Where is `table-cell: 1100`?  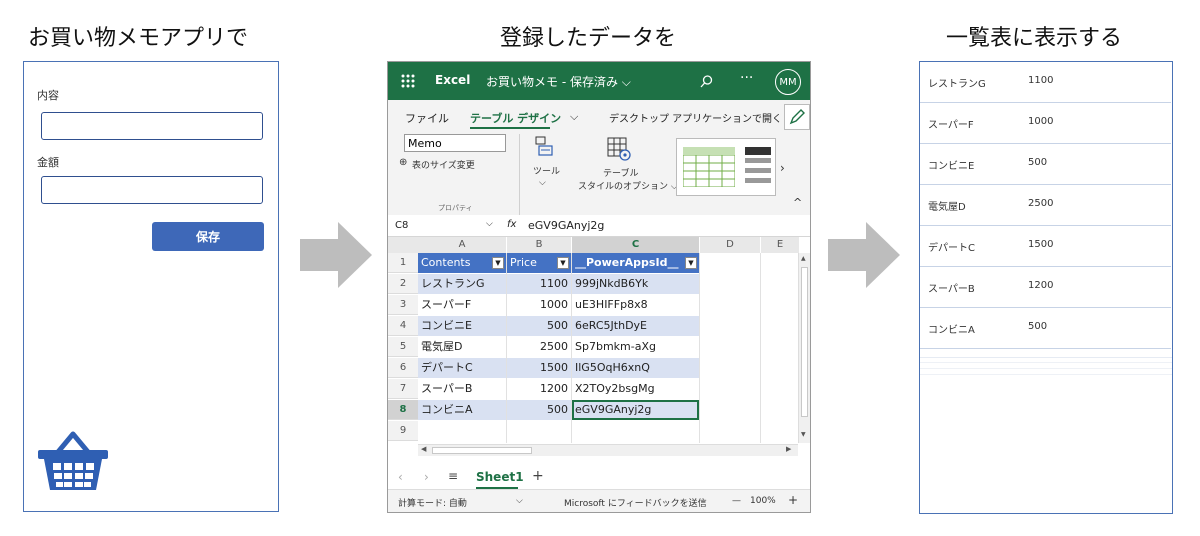
table-cell: 1100 is located at coordinates (539, 284).